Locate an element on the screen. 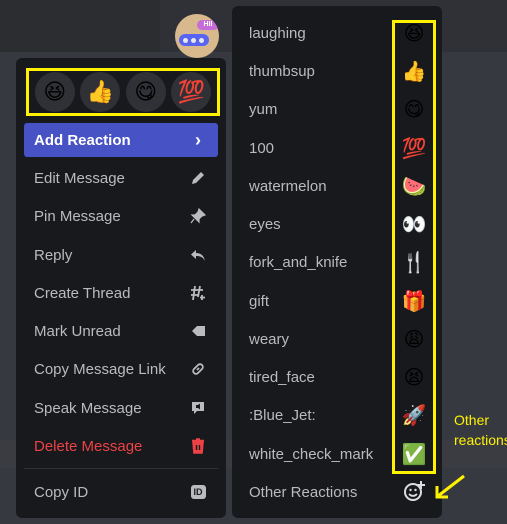 Image resolution: width=507 pixels, height=524 pixels. trash-icon is located at coordinates (198, 446).